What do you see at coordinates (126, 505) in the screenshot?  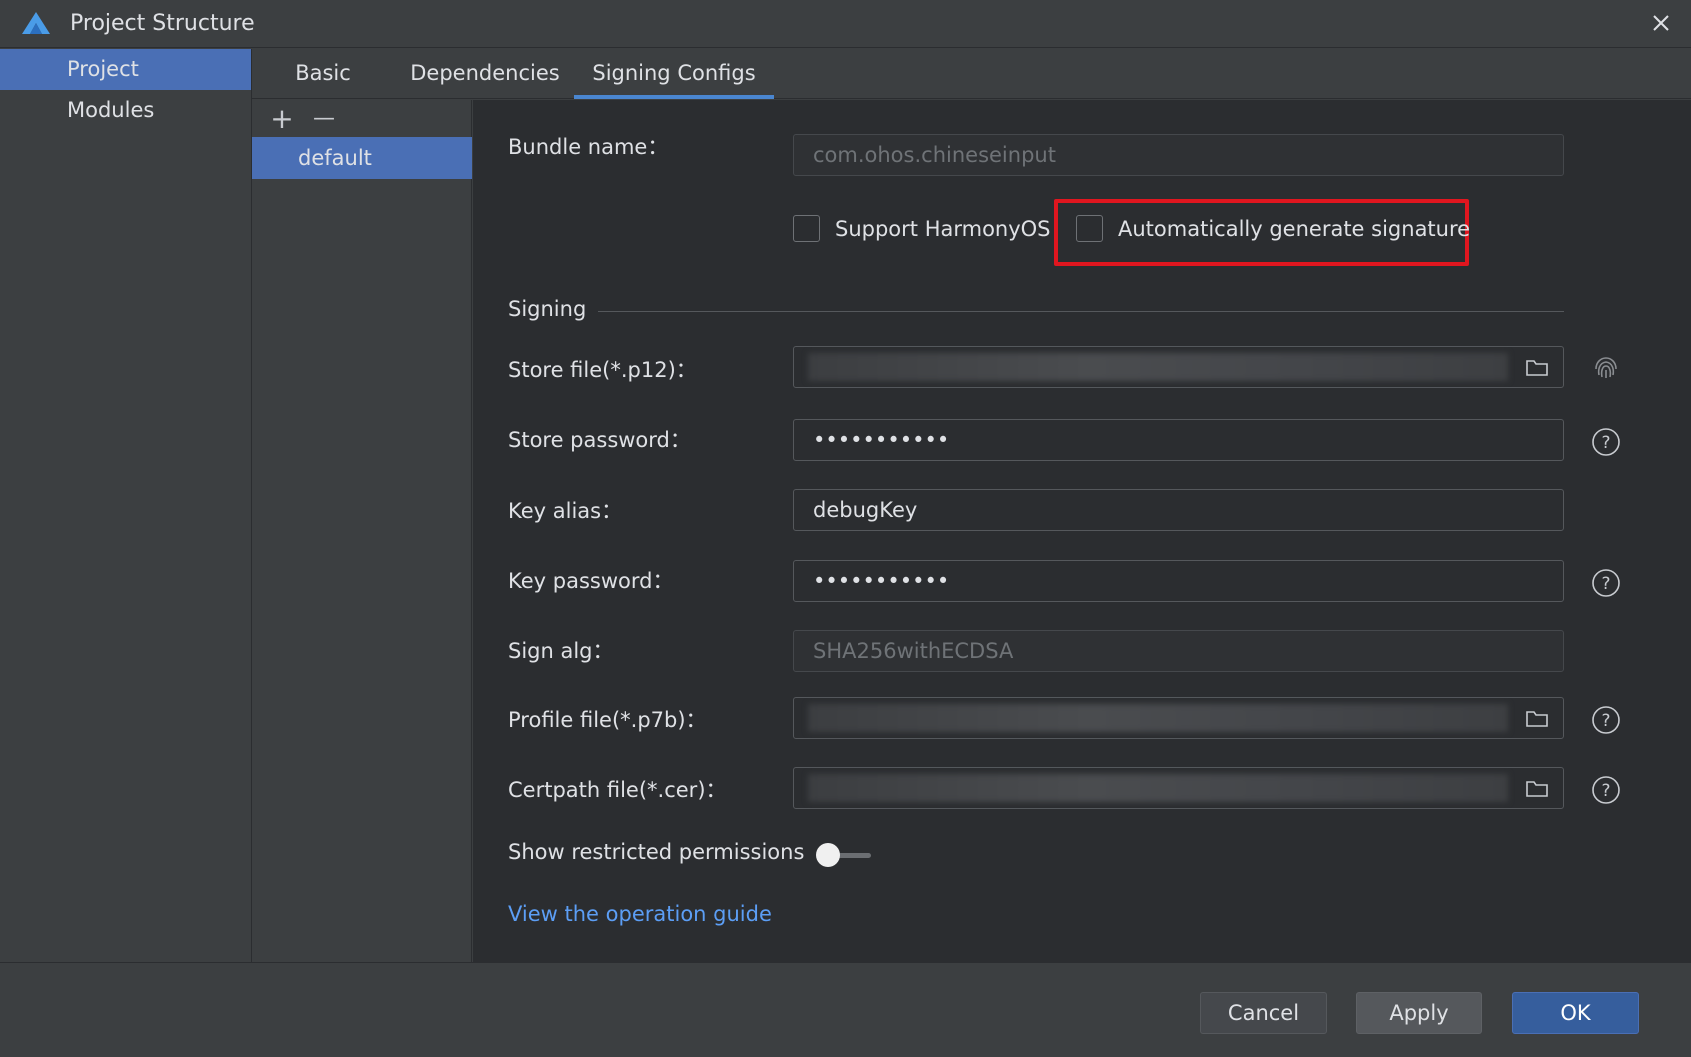 I see `sidebar: Project Modules` at bounding box center [126, 505].